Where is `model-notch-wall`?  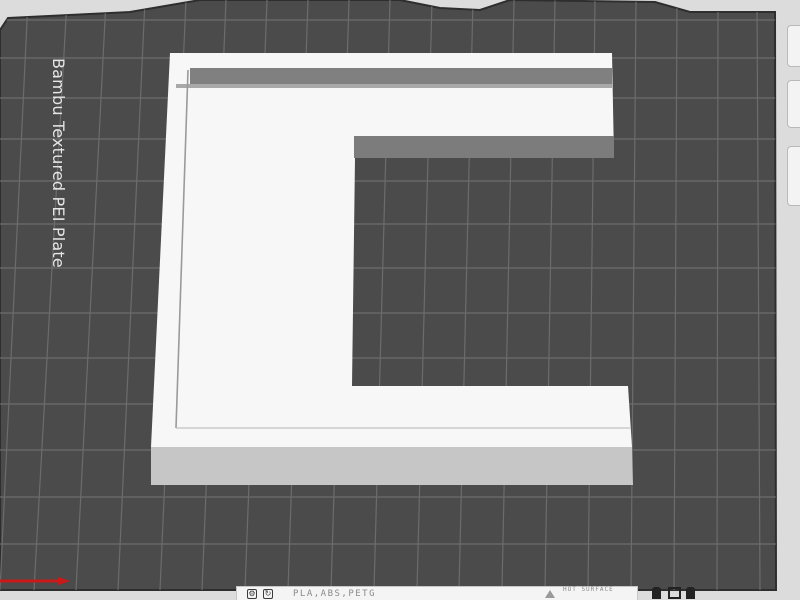 model-notch-wall is located at coordinates (484, 147).